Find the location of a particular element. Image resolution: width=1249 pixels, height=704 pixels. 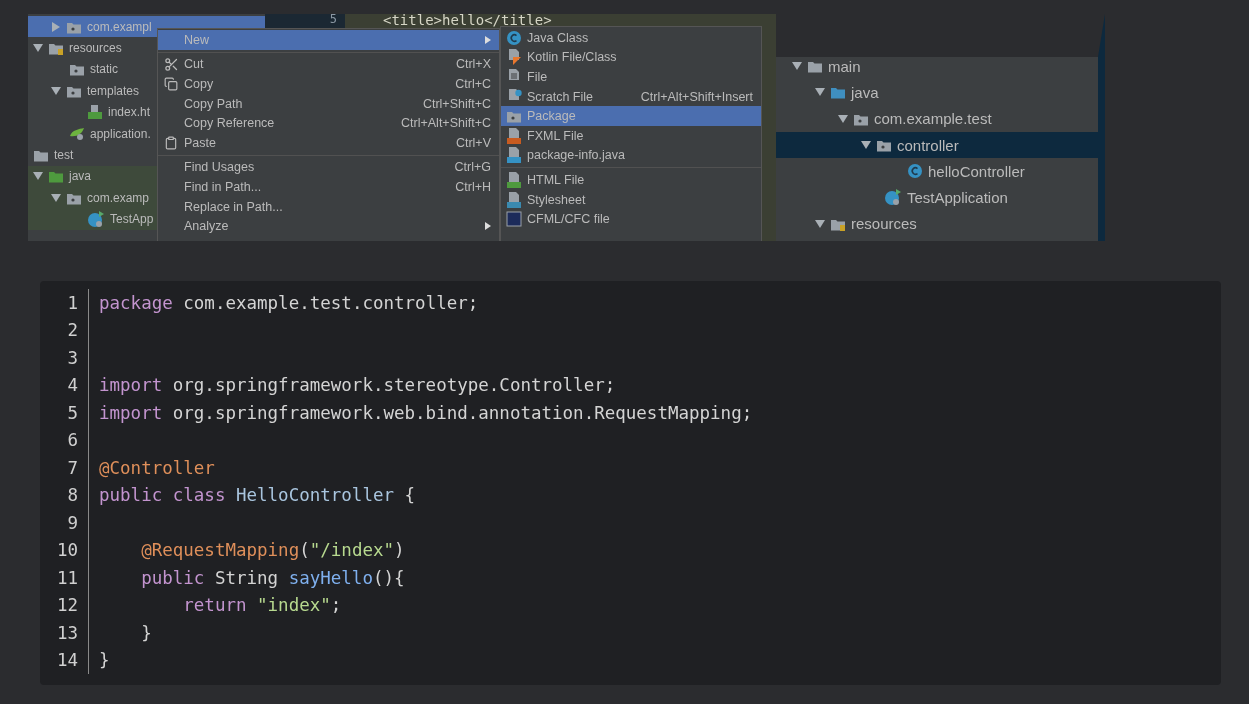

line-number: 3 is located at coordinates (64, 358).